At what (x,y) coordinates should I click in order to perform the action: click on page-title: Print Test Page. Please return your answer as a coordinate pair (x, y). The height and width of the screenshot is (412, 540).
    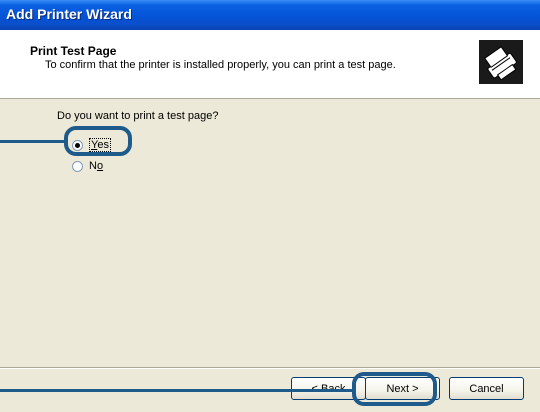
    Looking at the image, I should click on (73, 51).